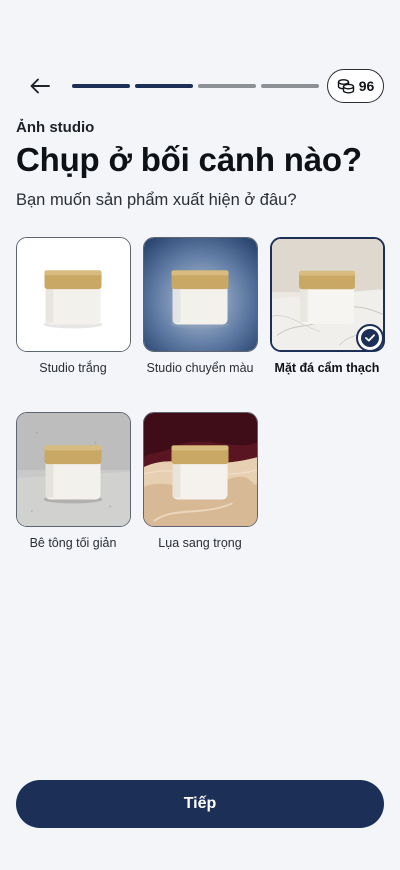 The width and height of the screenshot is (400, 870). I want to click on option-card-white-studio, so click(73, 294).